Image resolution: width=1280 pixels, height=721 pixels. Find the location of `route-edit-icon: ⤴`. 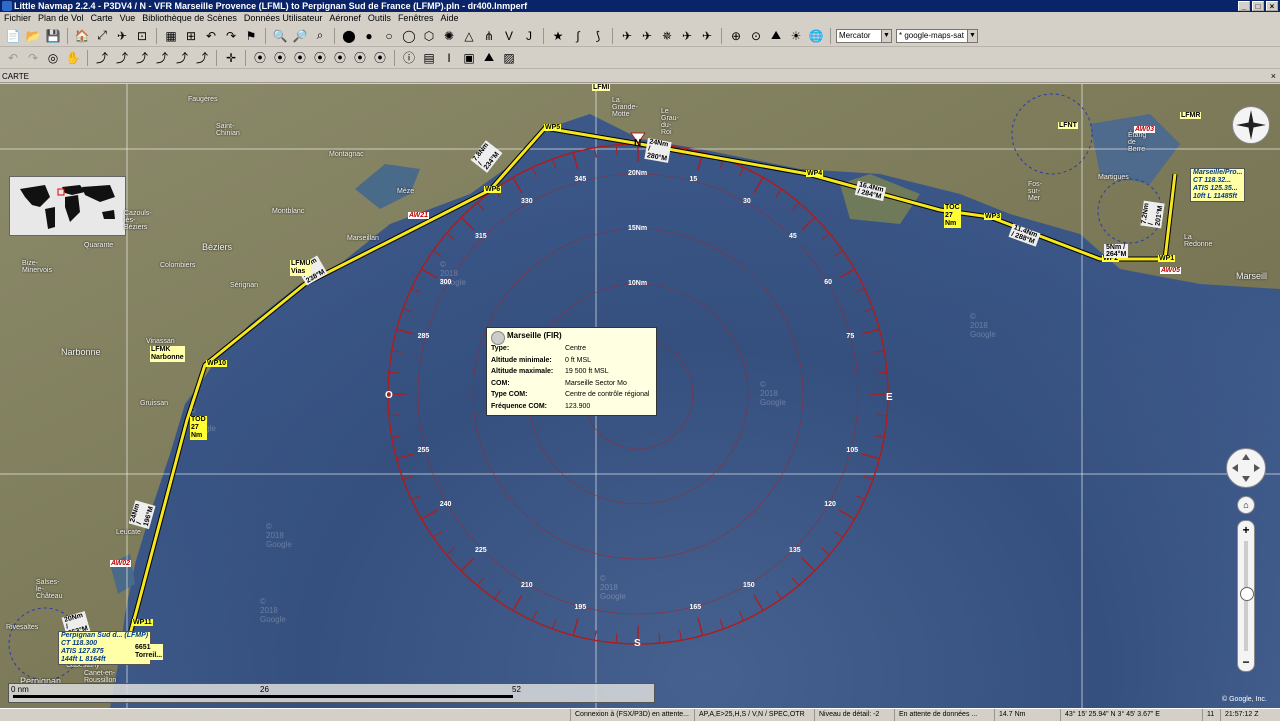

route-edit-icon: ⤴ is located at coordinates (102, 58).